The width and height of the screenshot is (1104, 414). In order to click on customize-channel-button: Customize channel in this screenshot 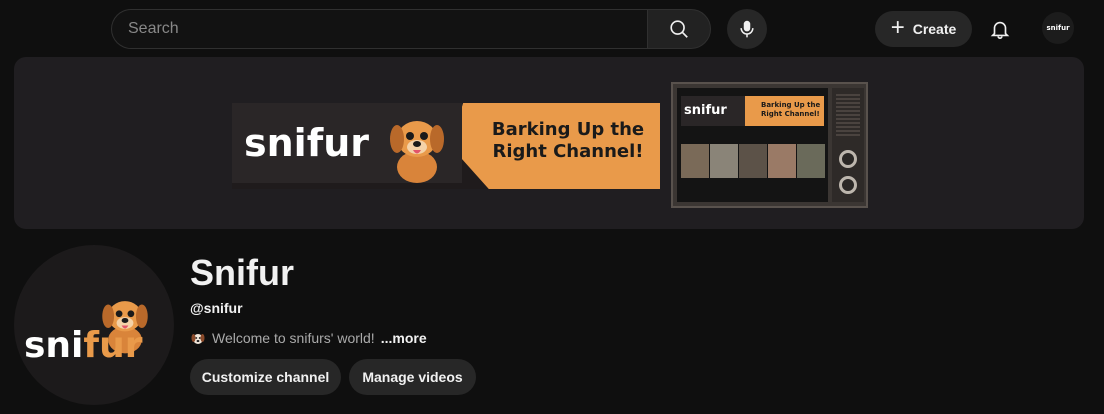, I will do `click(265, 377)`.